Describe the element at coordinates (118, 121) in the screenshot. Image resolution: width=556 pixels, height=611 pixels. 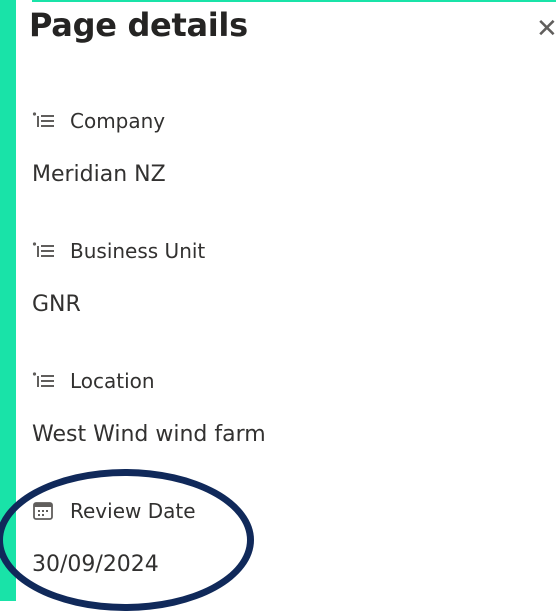
I see `field-label: Company` at that location.